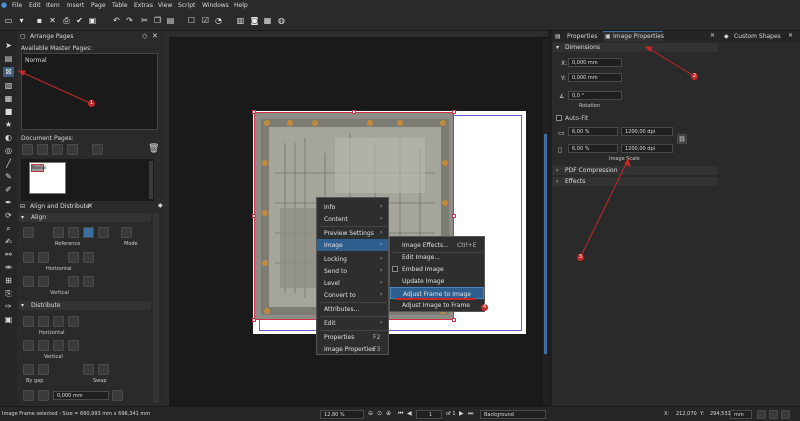  Describe the element at coordinates (484, 307) in the screenshot. I see `annotation-marker-4: 4` at that location.